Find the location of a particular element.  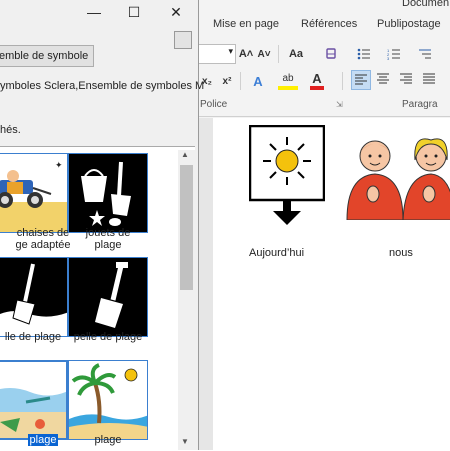

beach-shovel-image is located at coordinates (108, 297).